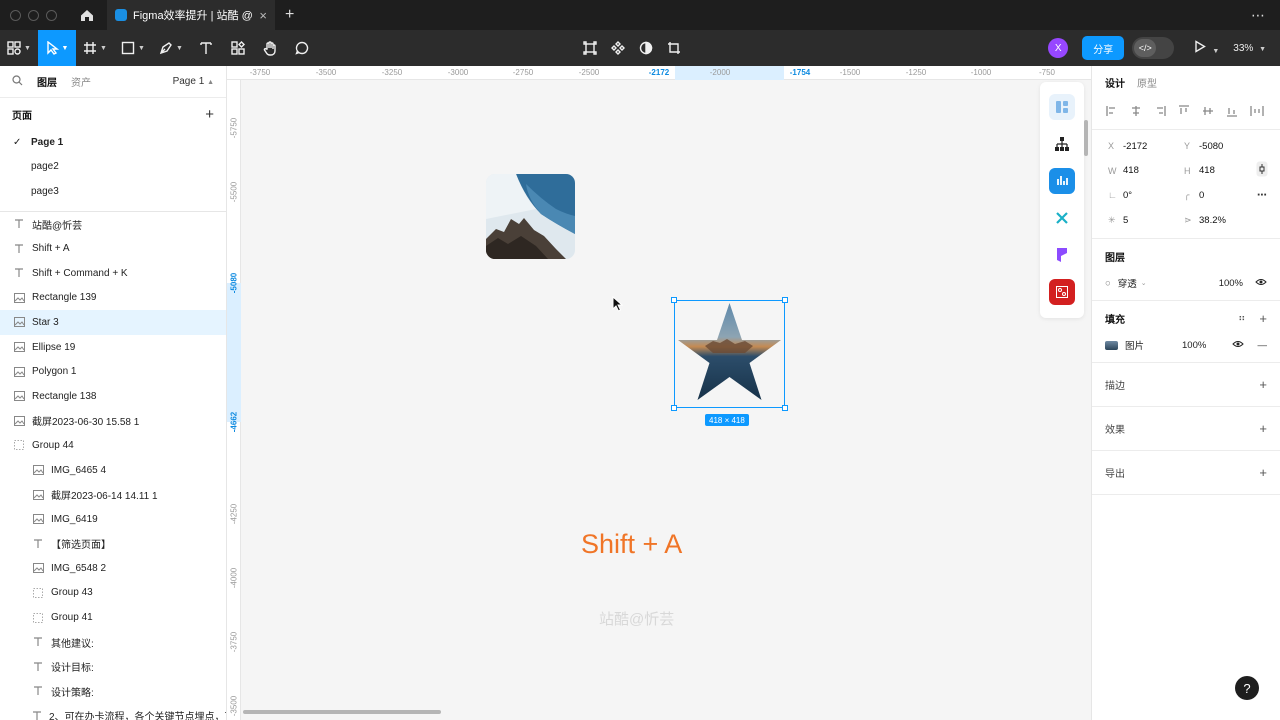 This screenshot has width=1280, height=720. What do you see at coordinates (51, 15) in the screenshot?
I see `maximize-window-button` at bounding box center [51, 15].